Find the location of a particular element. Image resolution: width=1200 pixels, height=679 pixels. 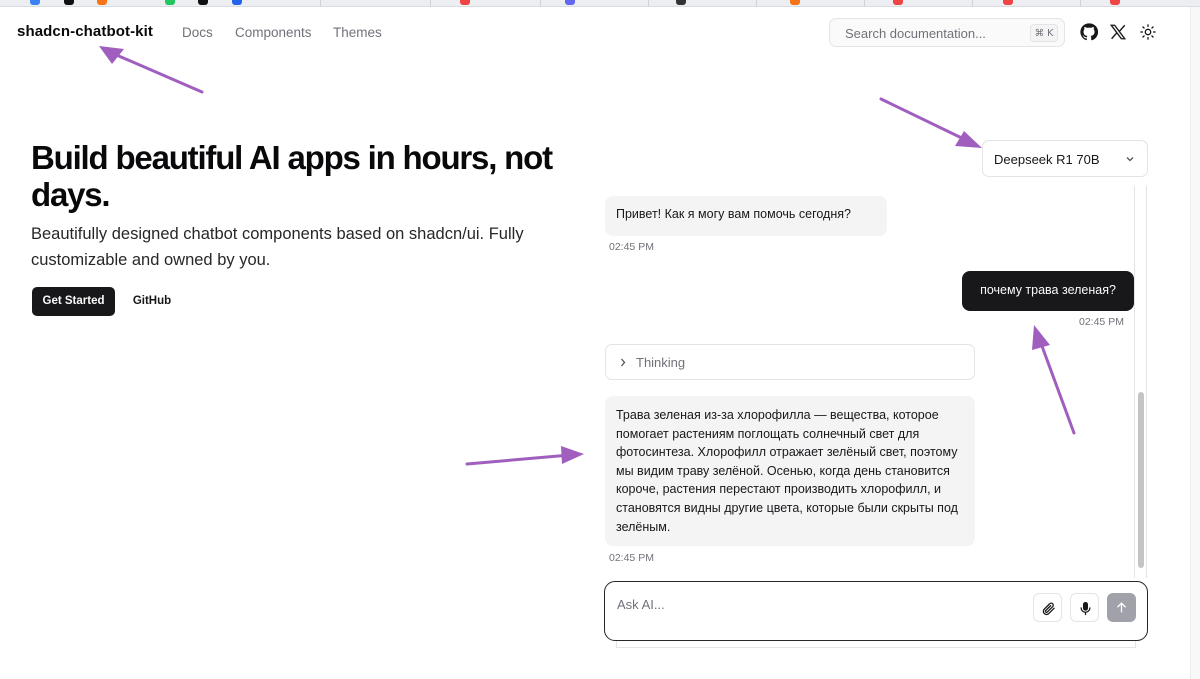

nav-components: Components is located at coordinates (273, 32).